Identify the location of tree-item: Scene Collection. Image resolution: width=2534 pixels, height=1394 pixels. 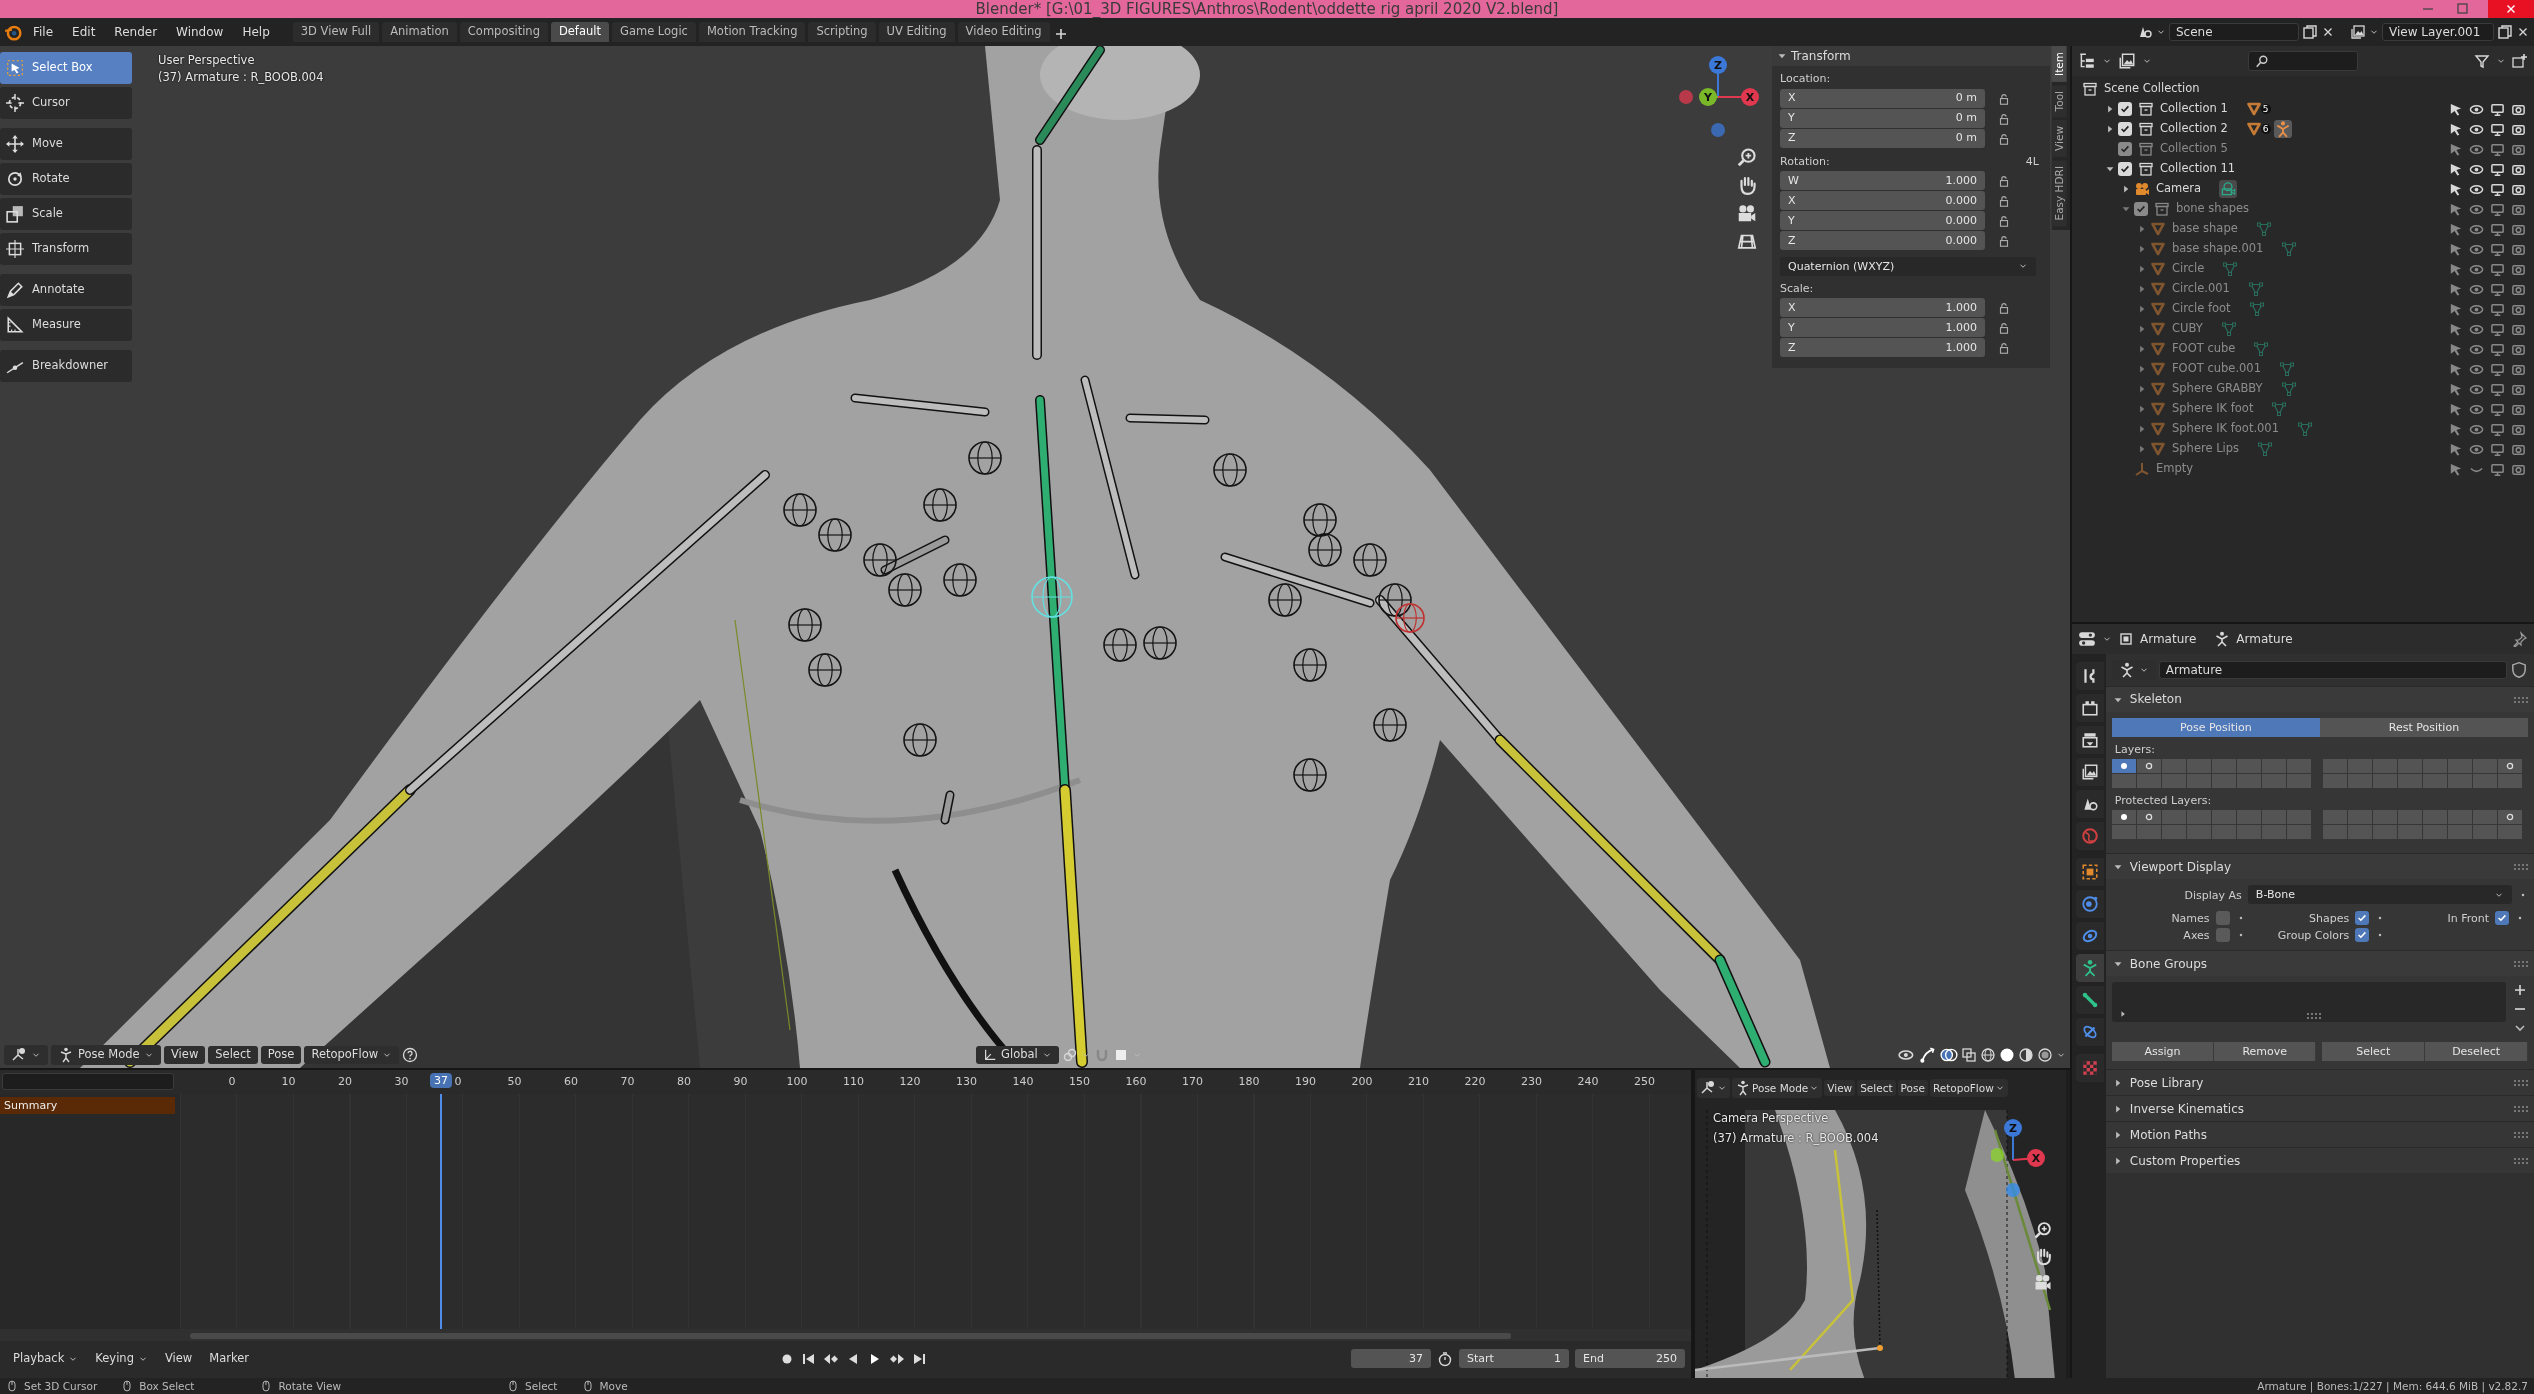
(2152, 89).